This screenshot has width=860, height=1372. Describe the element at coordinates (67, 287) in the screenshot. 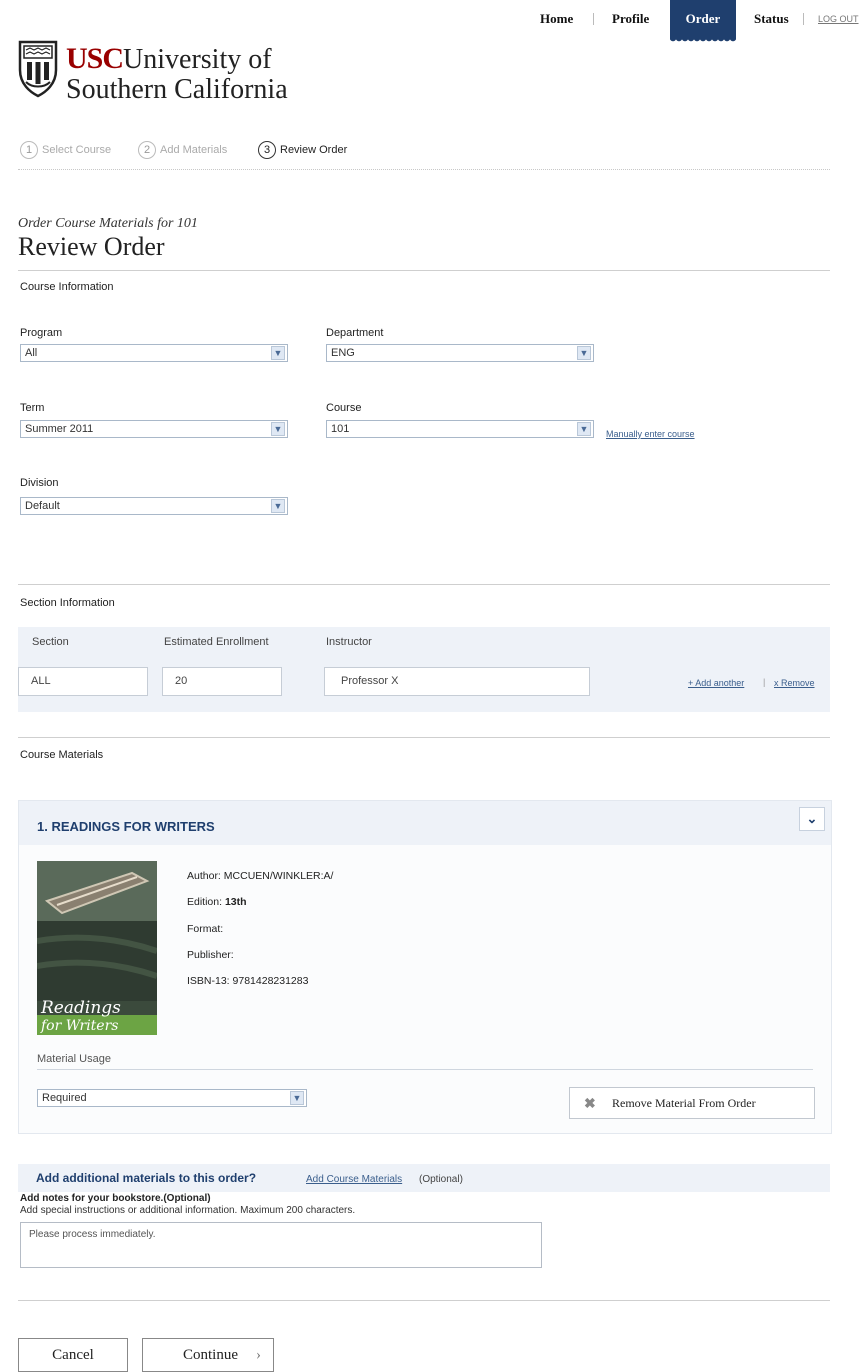

I see `course-info-heading: Course Information` at that location.